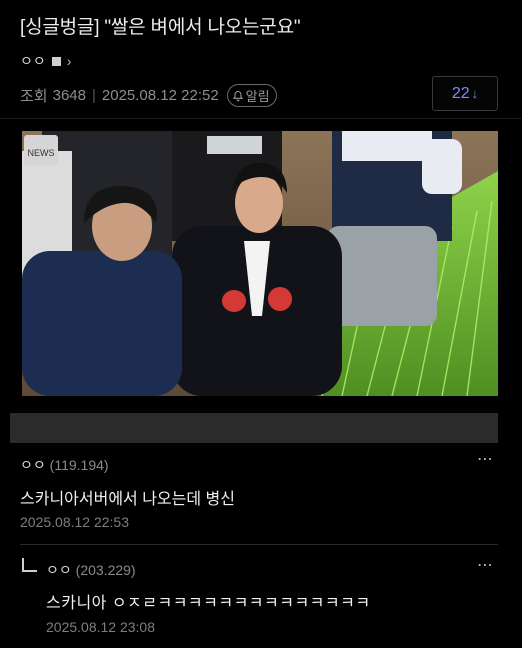 This screenshot has width=522, height=648. Describe the element at coordinates (59, 570) in the screenshot. I see `reply-author-name: ㅇㅇ` at that location.